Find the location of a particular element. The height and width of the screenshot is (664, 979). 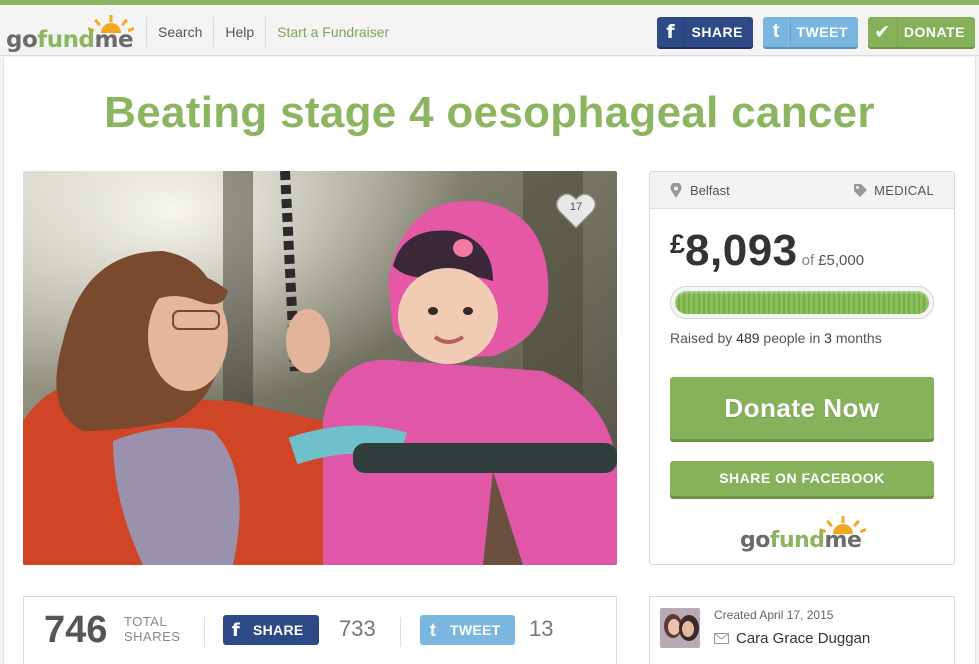

creator-panel: Created April 17, 2015 Cara Grace Duggan is located at coordinates (802, 630).